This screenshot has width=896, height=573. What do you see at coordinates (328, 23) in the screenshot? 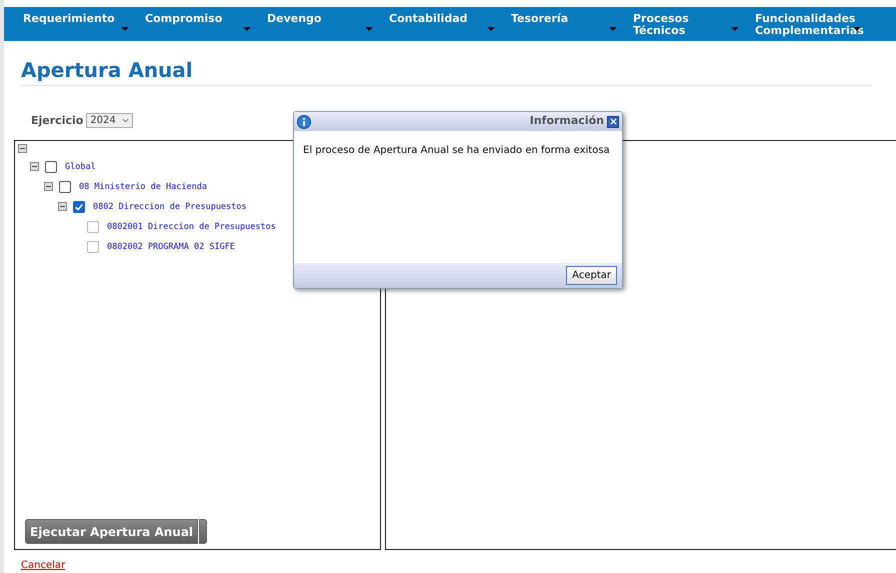
I see `menu-item: Devengo` at bounding box center [328, 23].